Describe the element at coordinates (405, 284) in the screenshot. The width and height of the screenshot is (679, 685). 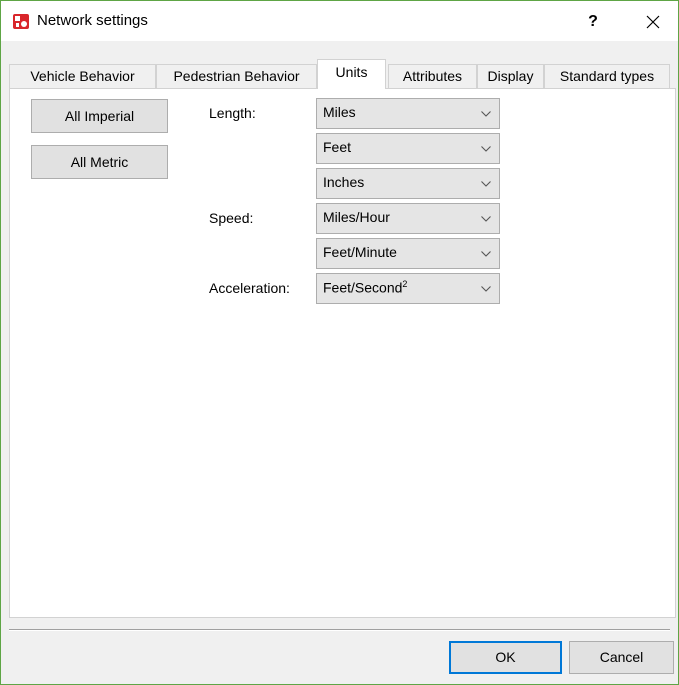
I see `acceleration-exponent: 2` at that location.